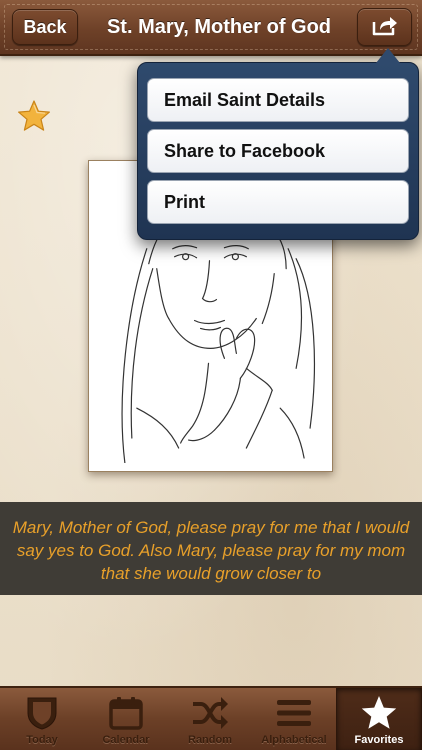 The image size is (422, 750). Describe the element at coordinates (388, 55) in the screenshot. I see `popover-arrow` at that location.